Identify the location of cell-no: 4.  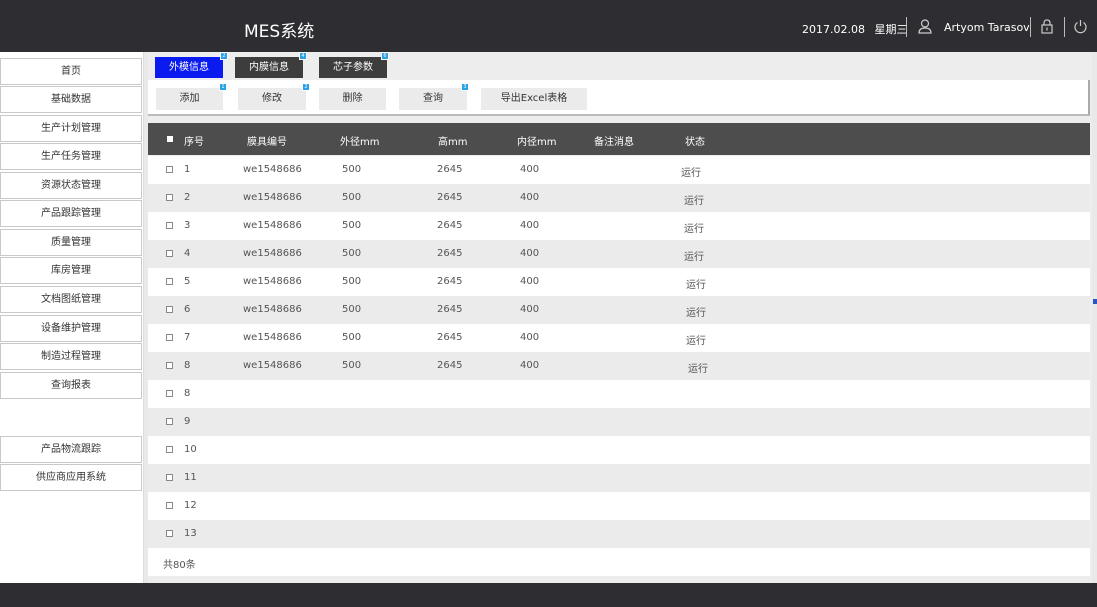
(187, 253).